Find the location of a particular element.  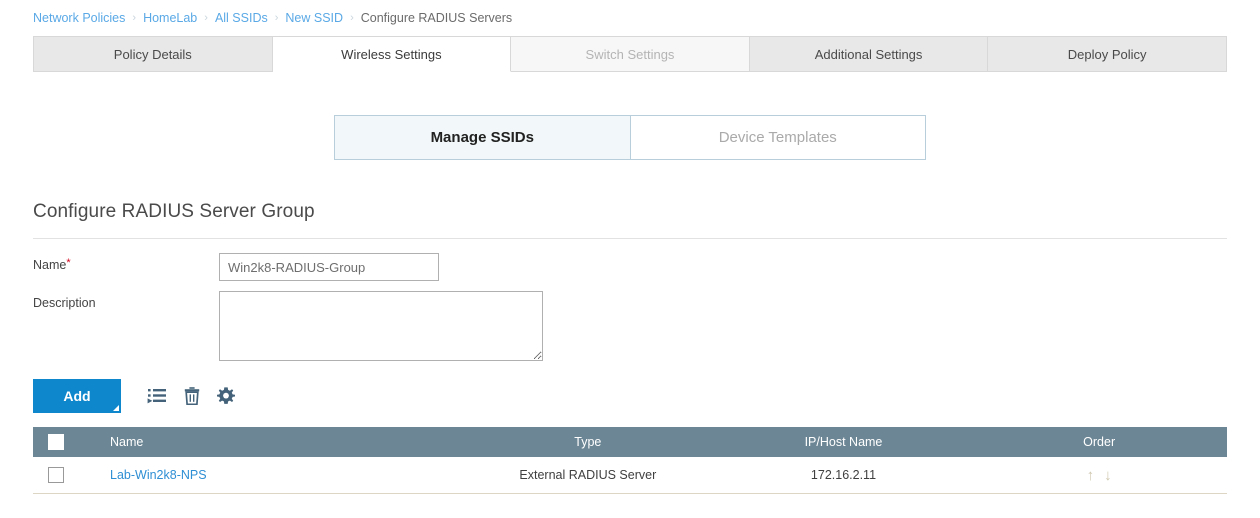

row-ip-host-cell: 172.16.2.11 is located at coordinates (843, 475).